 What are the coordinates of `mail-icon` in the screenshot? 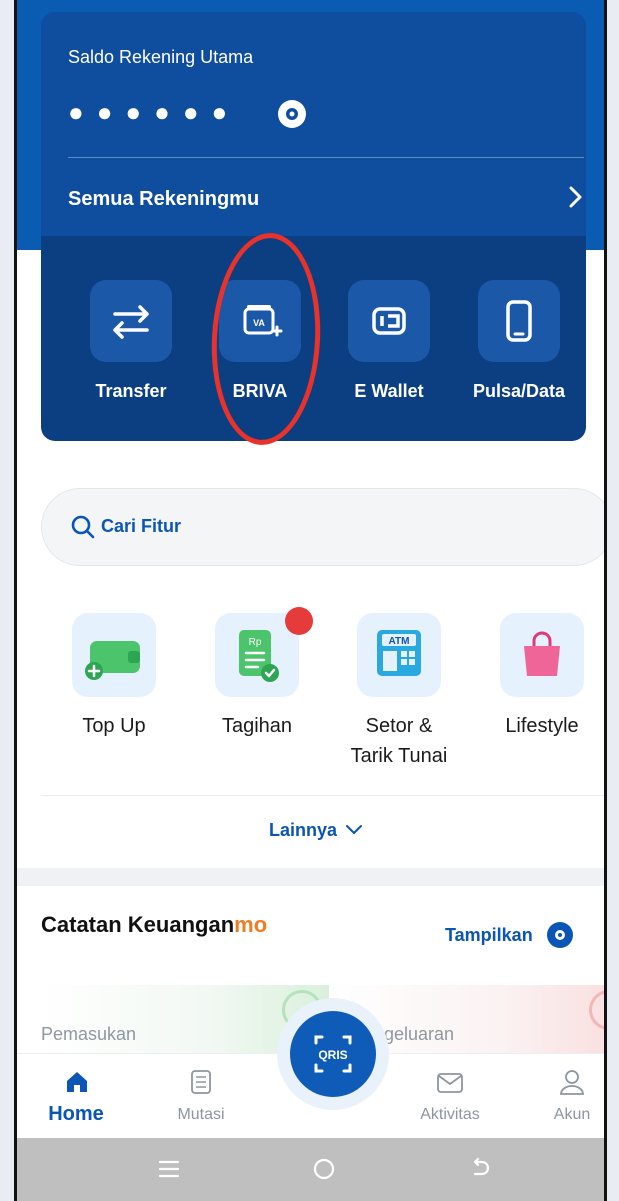 It's located at (450, 1083).